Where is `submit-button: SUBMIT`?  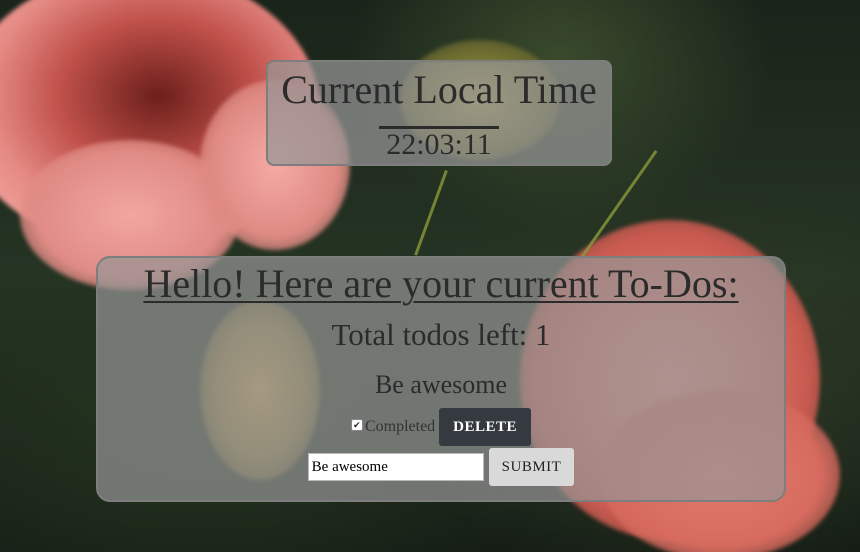 submit-button: SUBMIT is located at coordinates (531, 467).